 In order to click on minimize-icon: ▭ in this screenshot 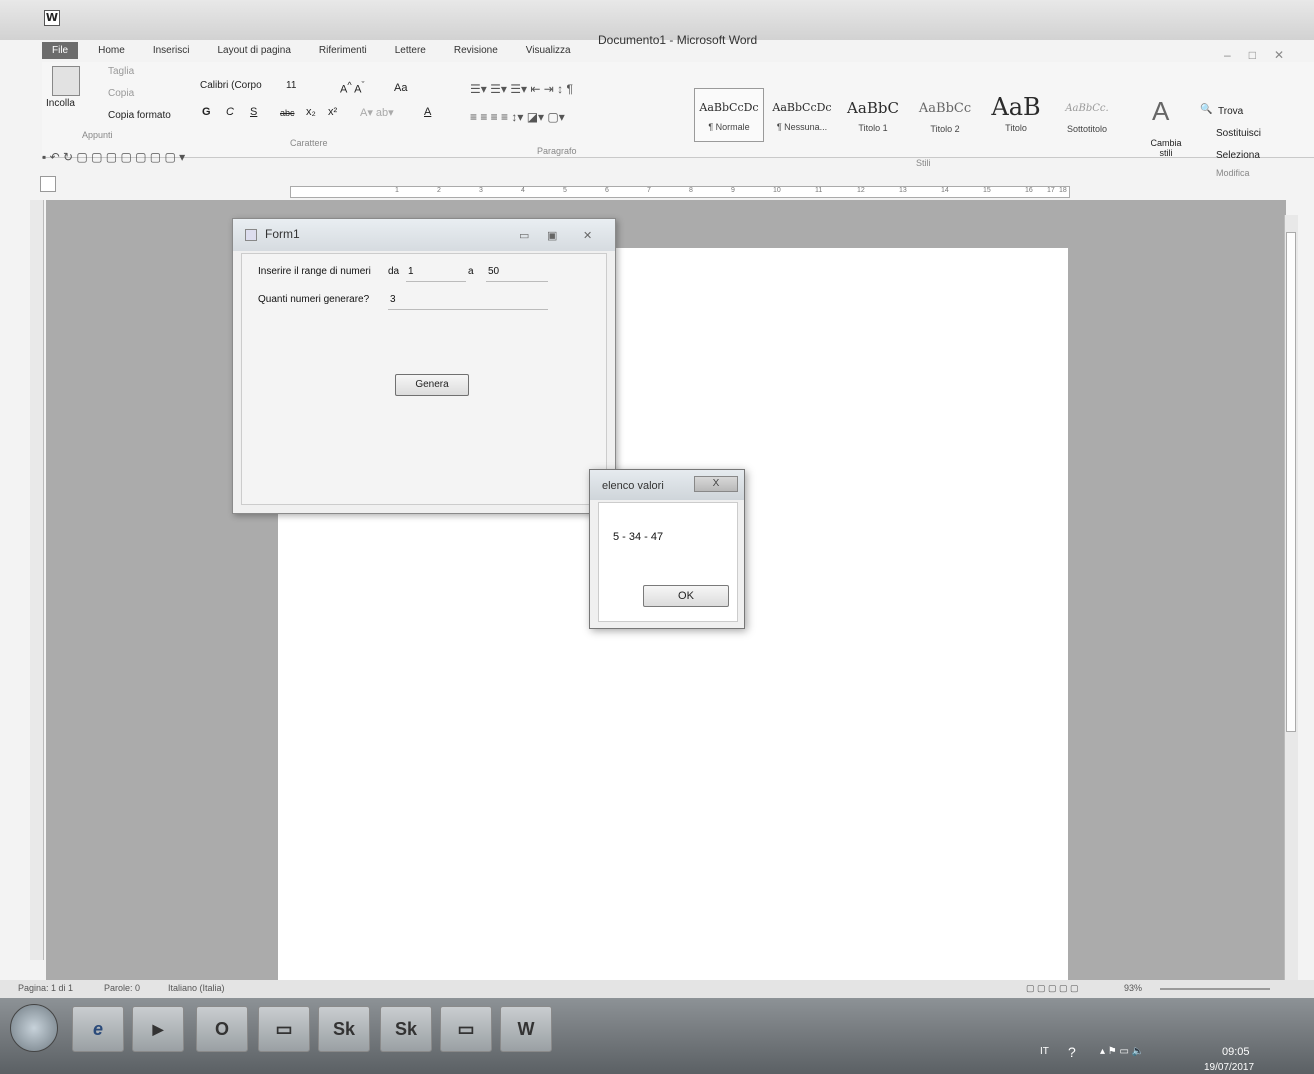, I will do `click(524, 235)`.